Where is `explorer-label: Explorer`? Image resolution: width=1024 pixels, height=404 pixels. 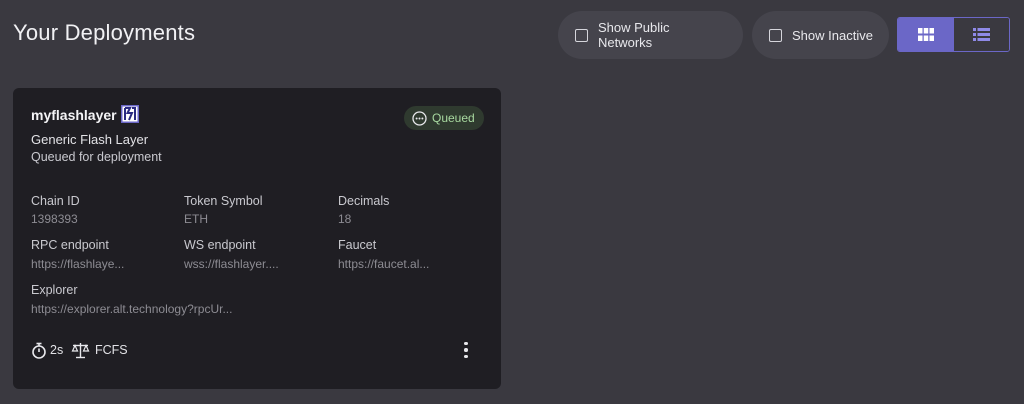 explorer-label: Explorer is located at coordinates (54, 290).